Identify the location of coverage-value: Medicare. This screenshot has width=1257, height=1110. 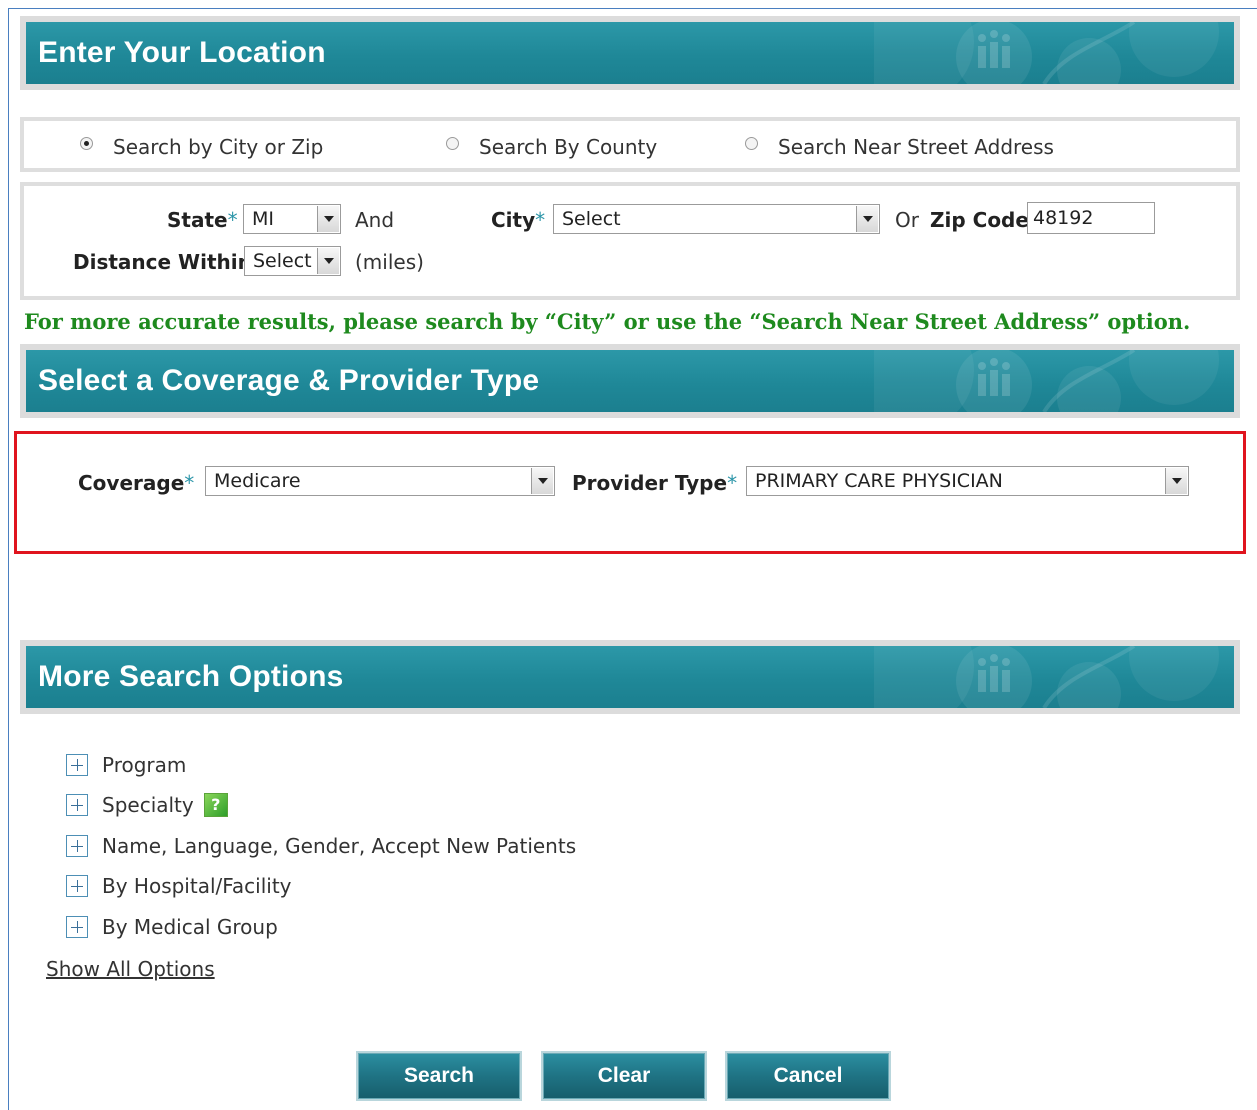
(257, 481).